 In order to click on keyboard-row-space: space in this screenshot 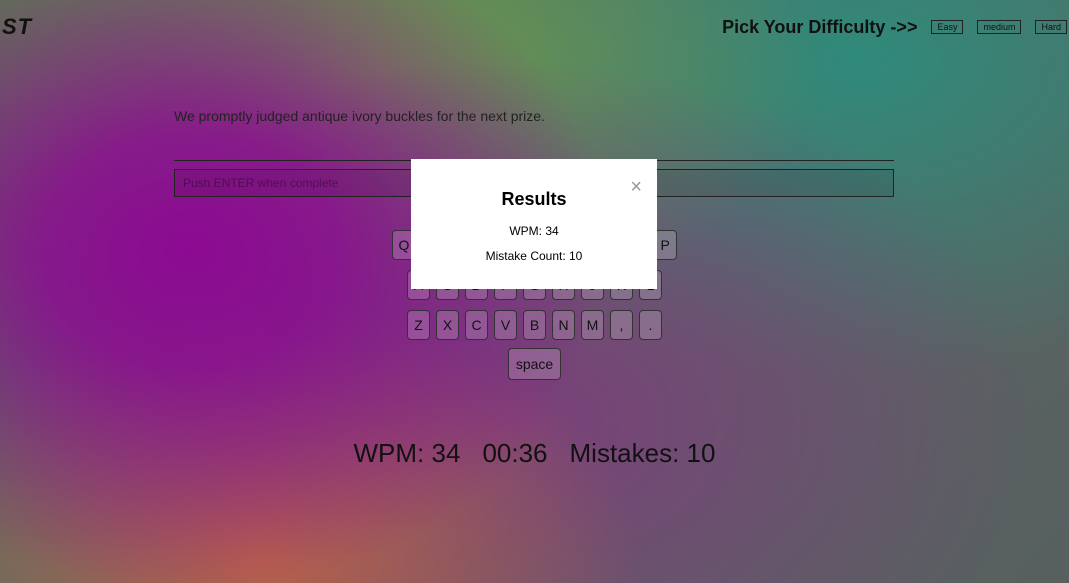, I will do `click(534, 364)`.